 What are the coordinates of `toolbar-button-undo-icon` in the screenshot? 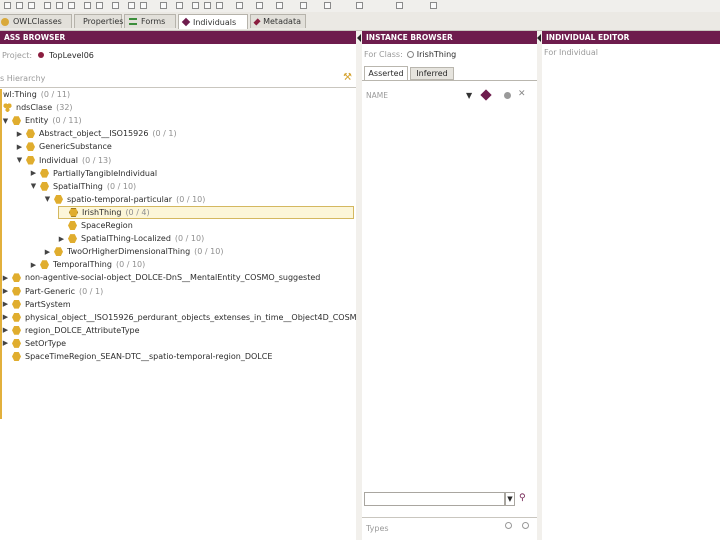 It's located at (87, 5).